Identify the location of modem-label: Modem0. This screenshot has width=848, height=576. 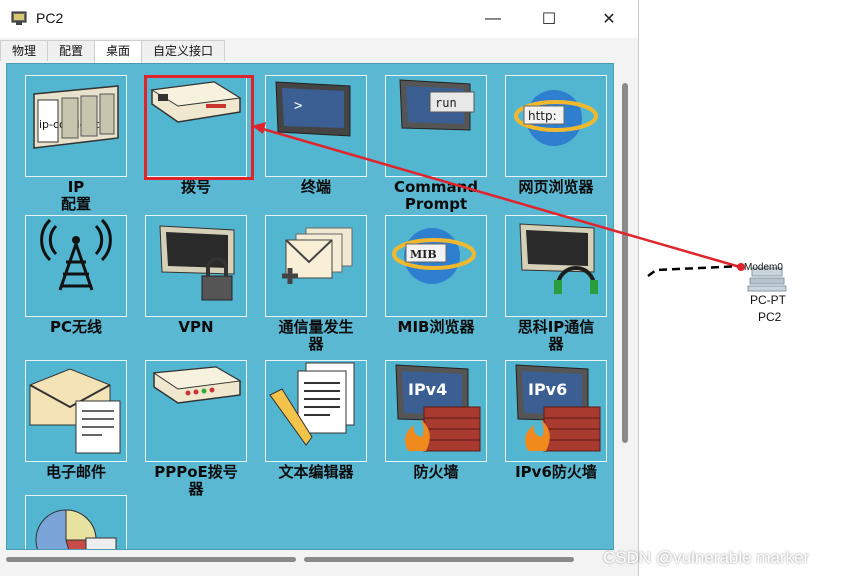
(763, 267).